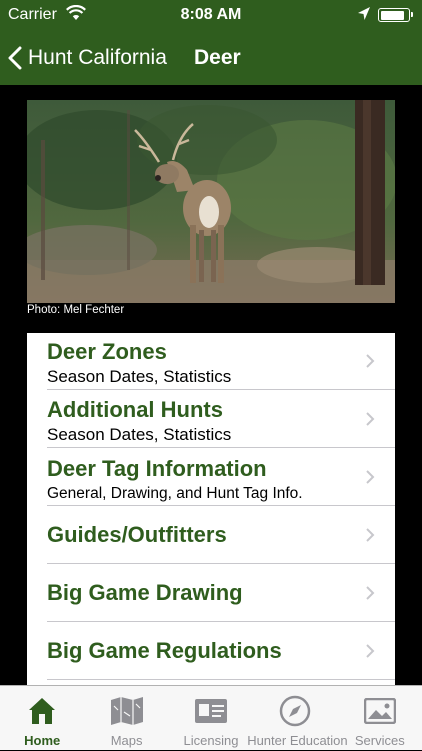  Describe the element at coordinates (157, 468) in the screenshot. I see `menu-item-title: Deer Tag Information` at that location.